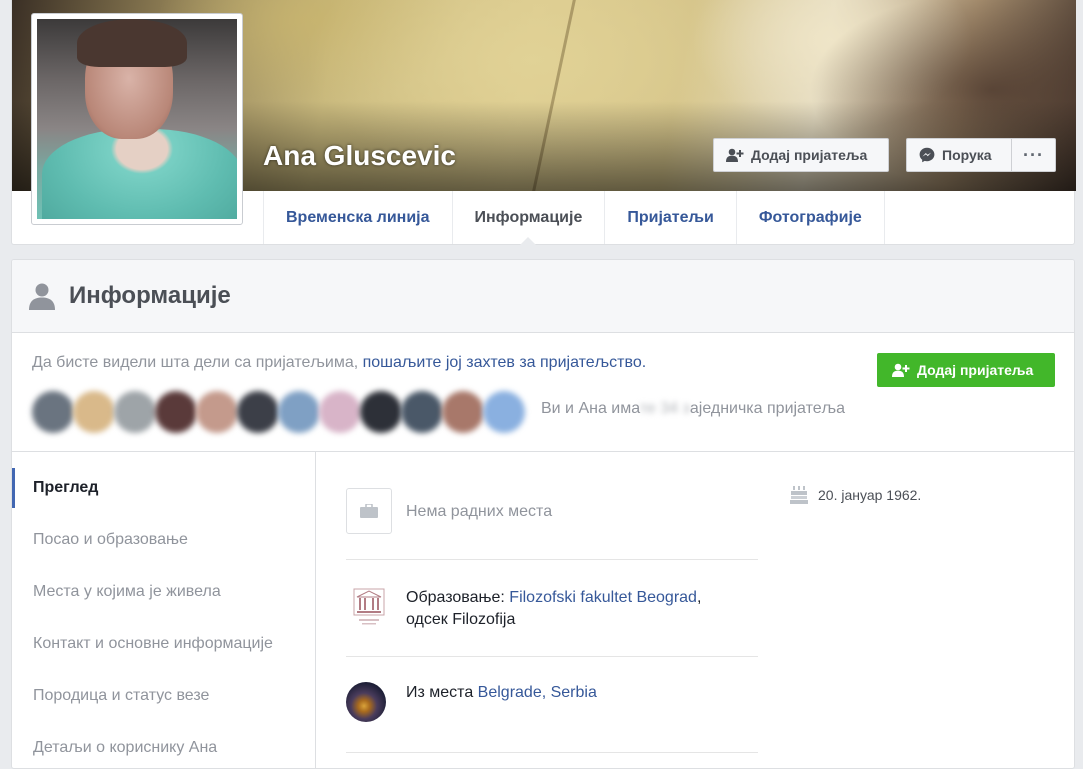 The width and height of the screenshot is (1083, 769). What do you see at coordinates (163, 488) in the screenshot?
I see `sidenav-item-overview: Преглед` at bounding box center [163, 488].